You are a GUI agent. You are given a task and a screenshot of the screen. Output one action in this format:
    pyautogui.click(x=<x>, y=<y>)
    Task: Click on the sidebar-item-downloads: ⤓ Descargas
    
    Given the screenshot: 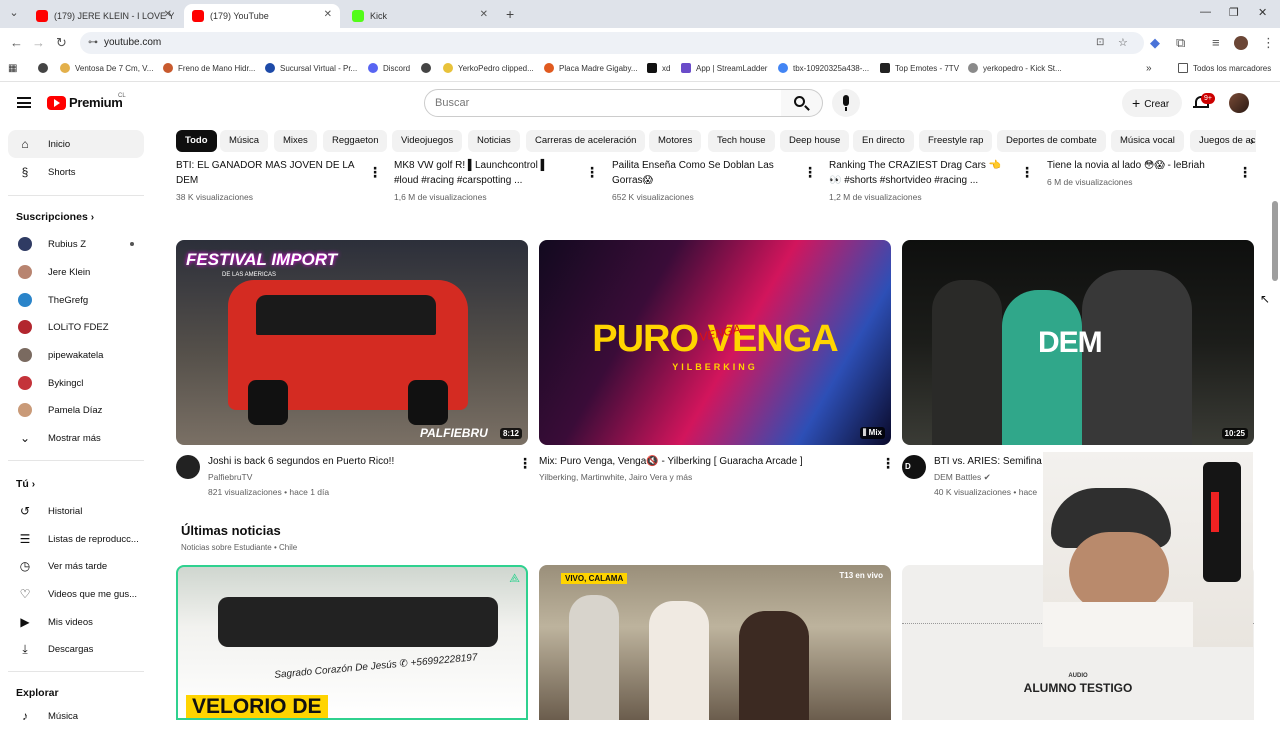 What is the action you would take?
    pyautogui.click(x=76, y=649)
    